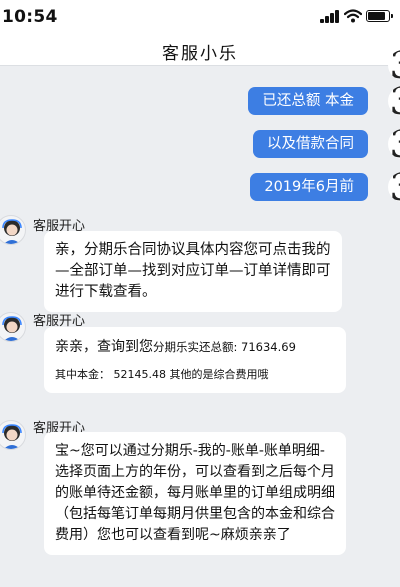 The image size is (400, 587). I want to click on battery-icon, so click(379, 16).